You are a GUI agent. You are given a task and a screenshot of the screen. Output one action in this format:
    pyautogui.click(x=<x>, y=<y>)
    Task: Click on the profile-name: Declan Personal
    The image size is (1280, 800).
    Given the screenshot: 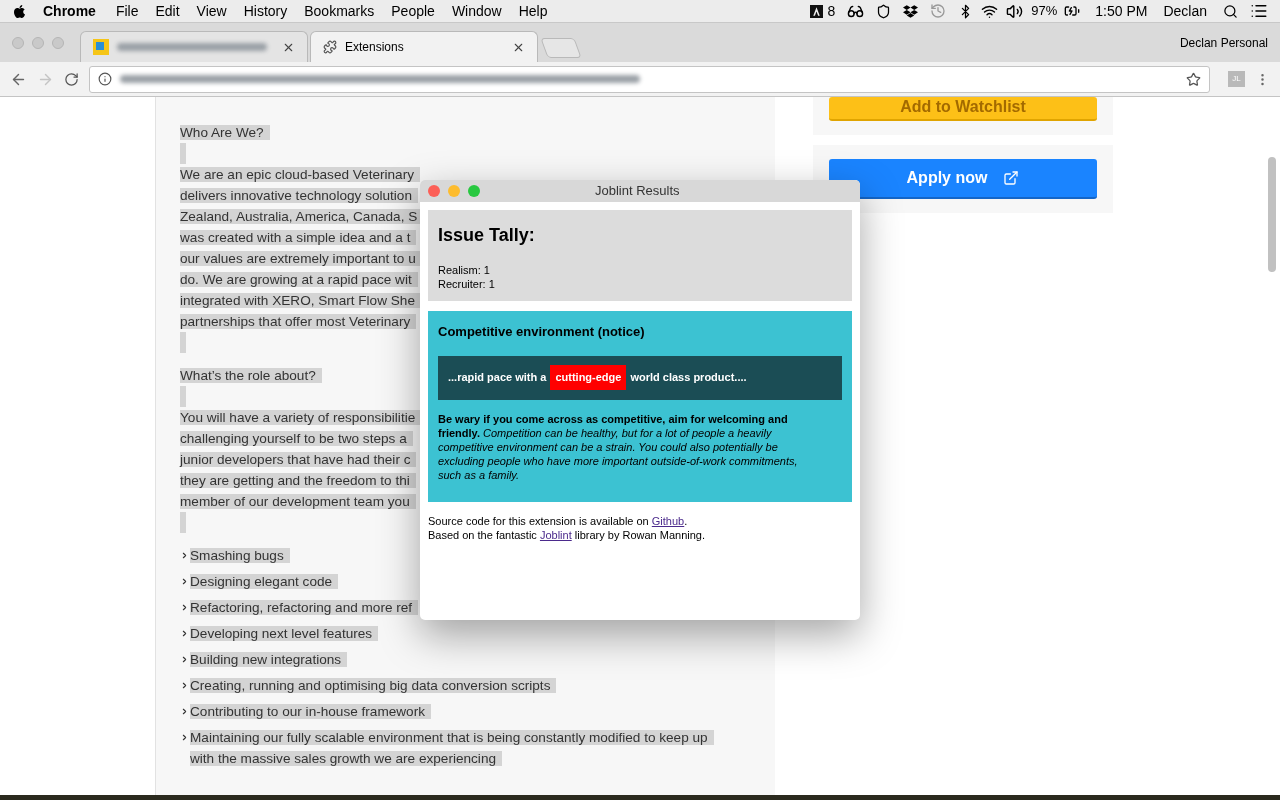 What is the action you would take?
    pyautogui.click(x=1223, y=42)
    